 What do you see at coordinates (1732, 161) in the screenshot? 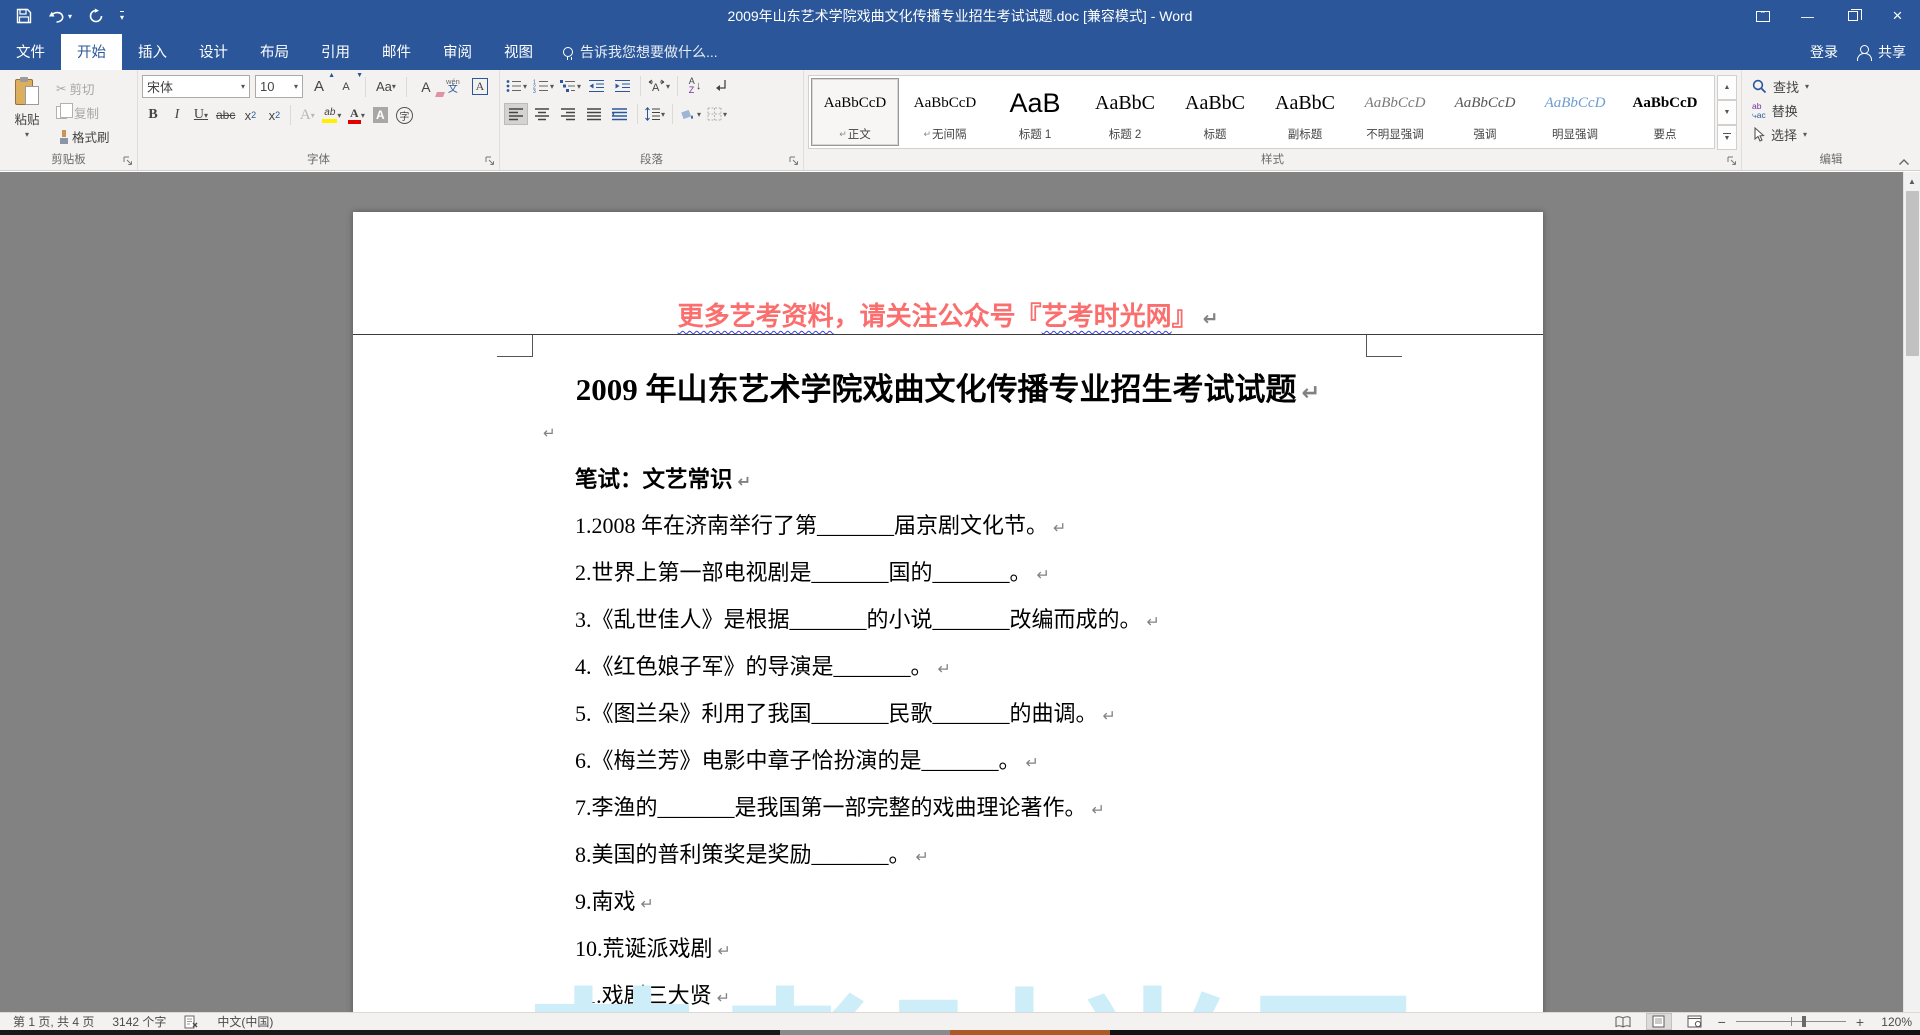
I see `styles-dialog-launcher` at bounding box center [1732, 161].